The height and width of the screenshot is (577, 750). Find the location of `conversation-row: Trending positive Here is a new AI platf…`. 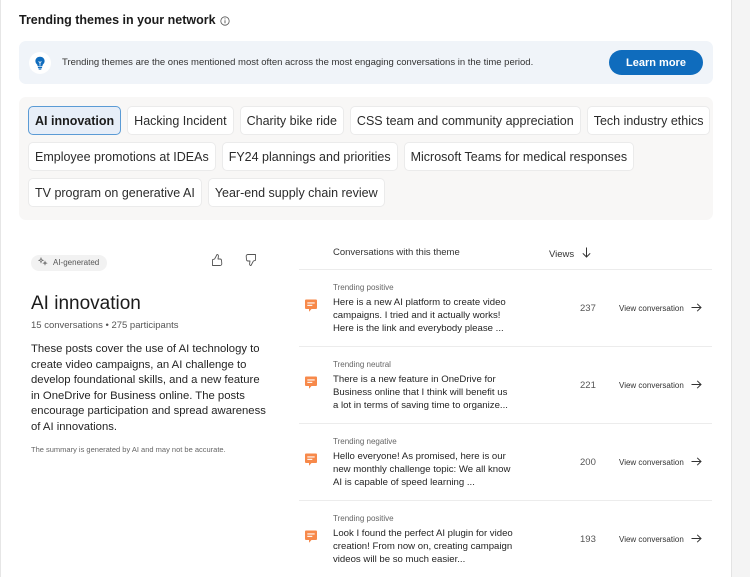

conversation-row: Trending positive Here is a new AI platf… is located at coordinates (505, 308).